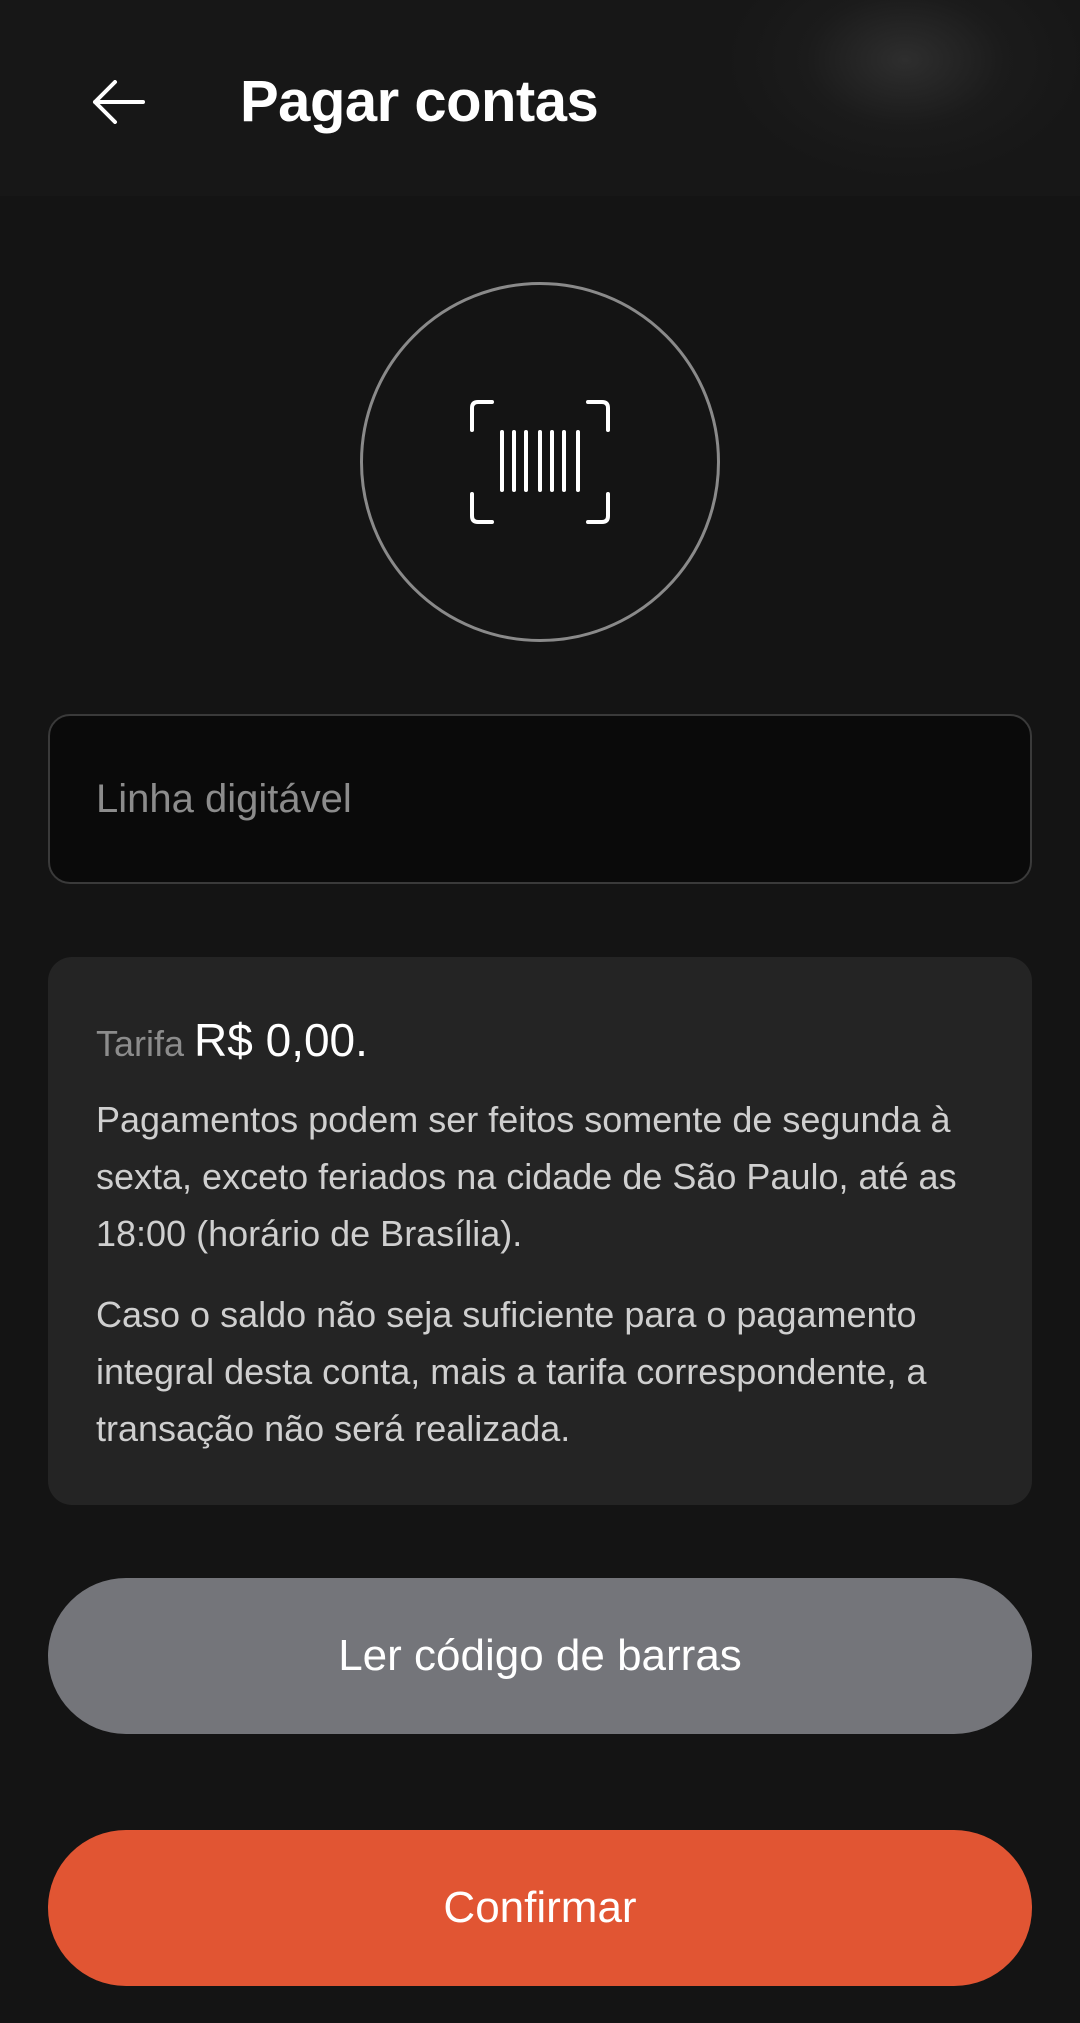 The height and width of the screenshot is (2023, 1080). I want to click on fee-line: Tarifa R$ 0,00., so click(540, 1040).